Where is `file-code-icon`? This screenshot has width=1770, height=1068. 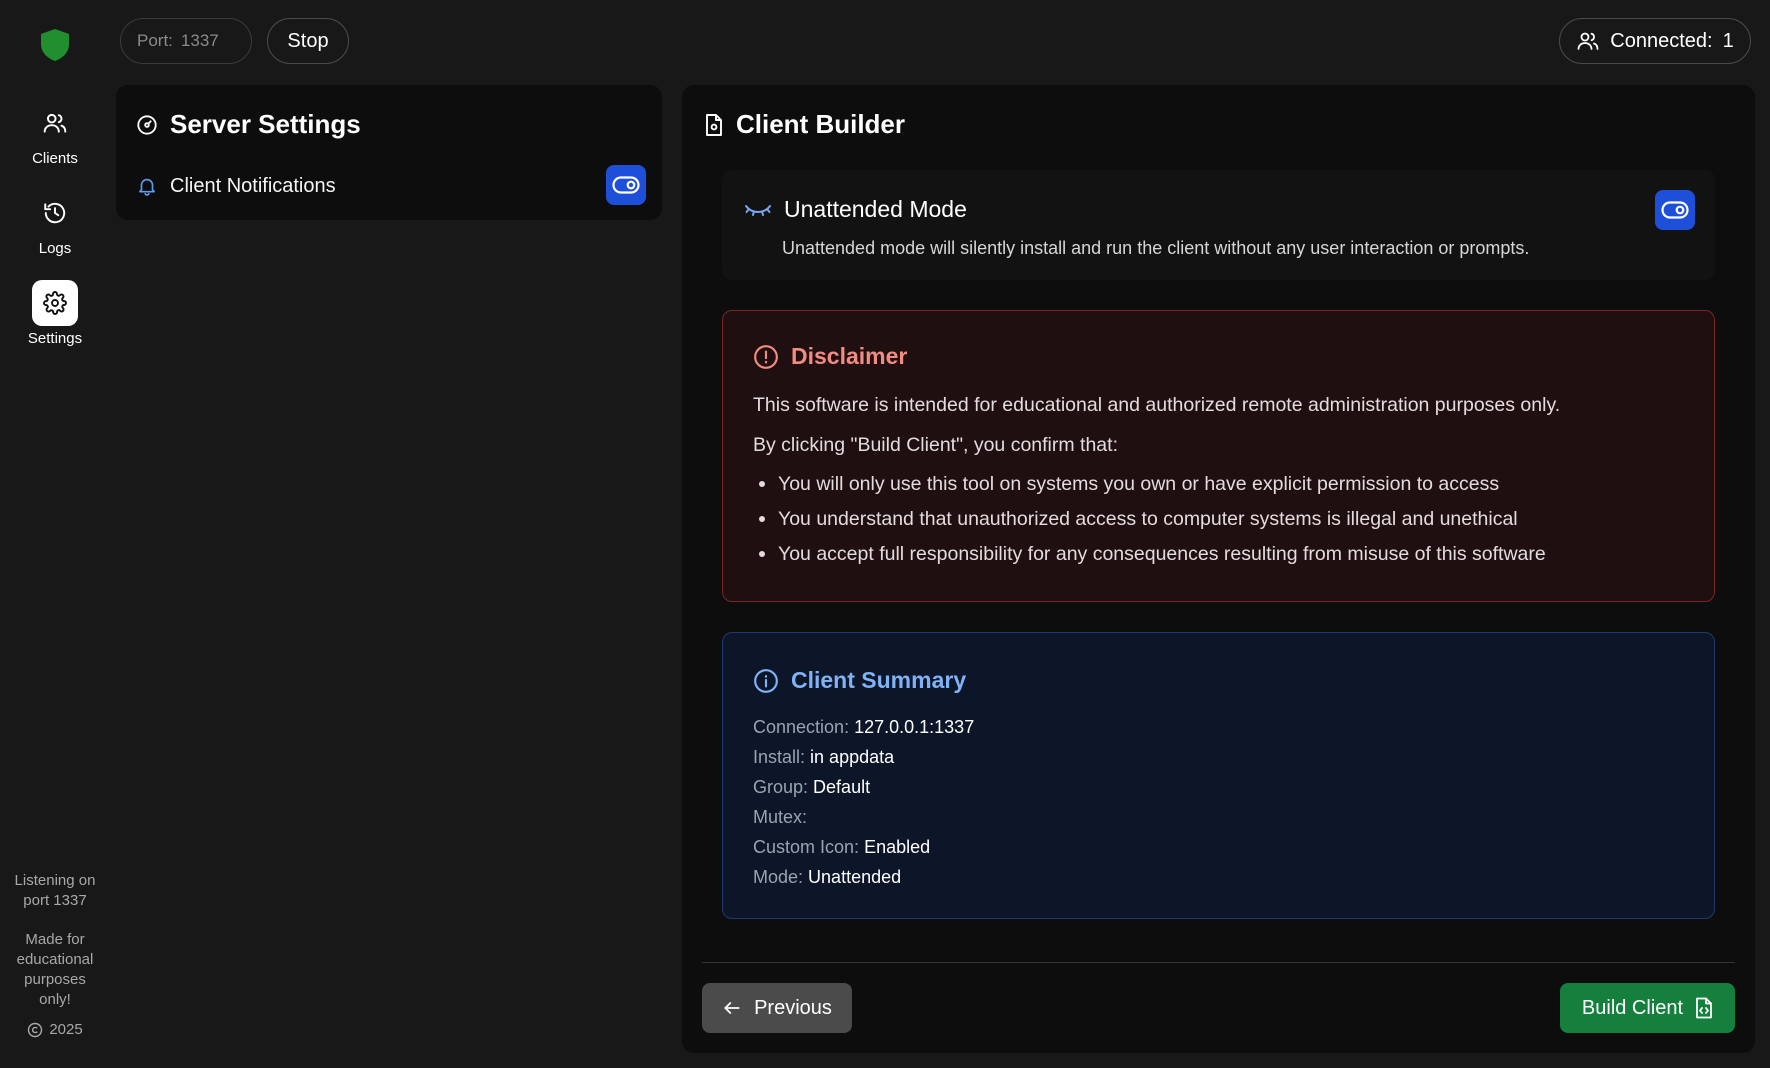
file-code-icon is located at coordinates (1704, 1008).